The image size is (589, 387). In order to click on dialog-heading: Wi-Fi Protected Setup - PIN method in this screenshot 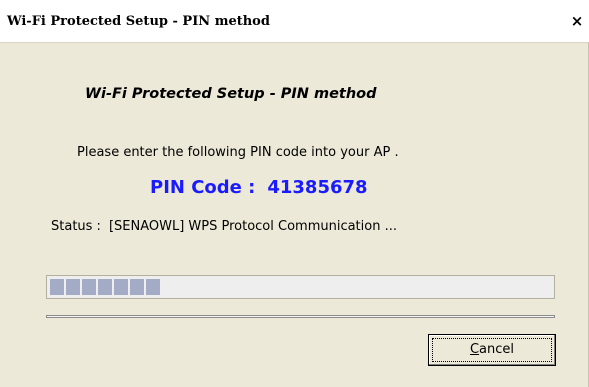, I will do `click(231, 94)`.